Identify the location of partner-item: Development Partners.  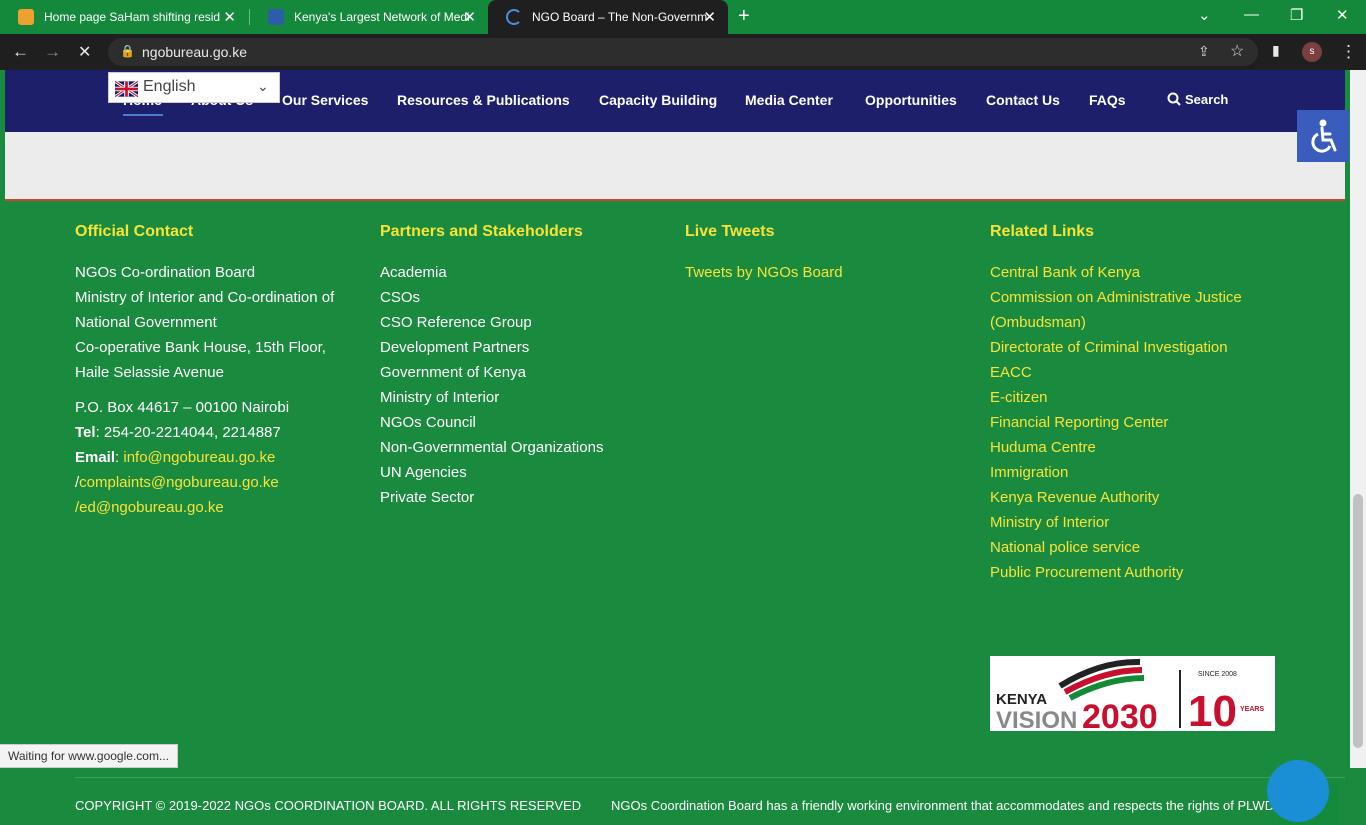
(455, 347).